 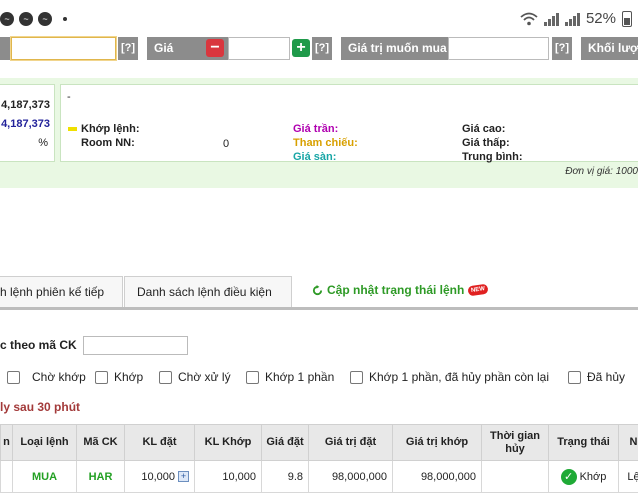 What do you see at coordinates (25, 105) in the screenshot?
I see `summary-value: 4,187,373` at bounding box center [25, 105].